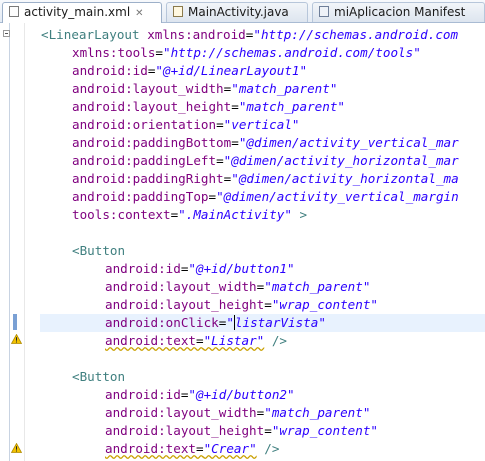 Image resolution: width=485 pixels, height=461 pixels. I want to click on code-line-11: tools:context=".MainActivity" >, so click(190, 214).